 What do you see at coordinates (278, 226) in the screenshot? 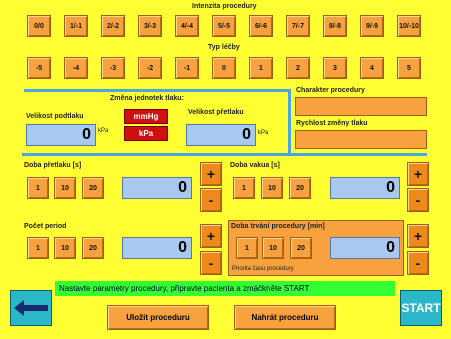
I see `duration-label: Doba trvání procedury [min]` at bounding box center [278, 226].